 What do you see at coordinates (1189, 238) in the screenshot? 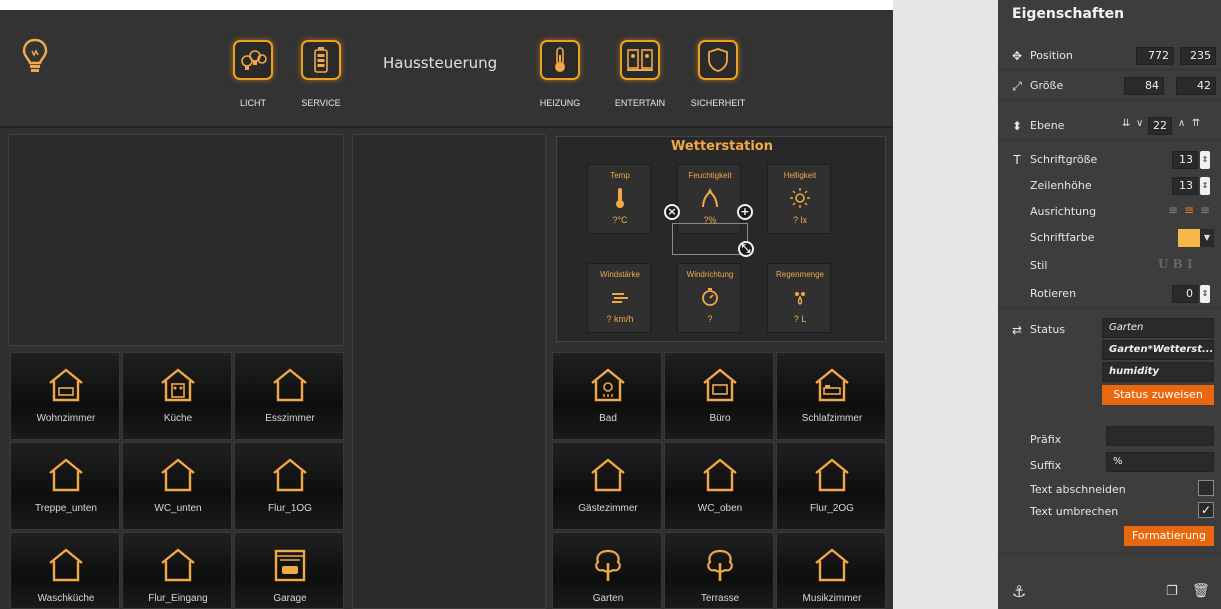
I see `fontcolor-swatch` at bounding box center [1189, 238].